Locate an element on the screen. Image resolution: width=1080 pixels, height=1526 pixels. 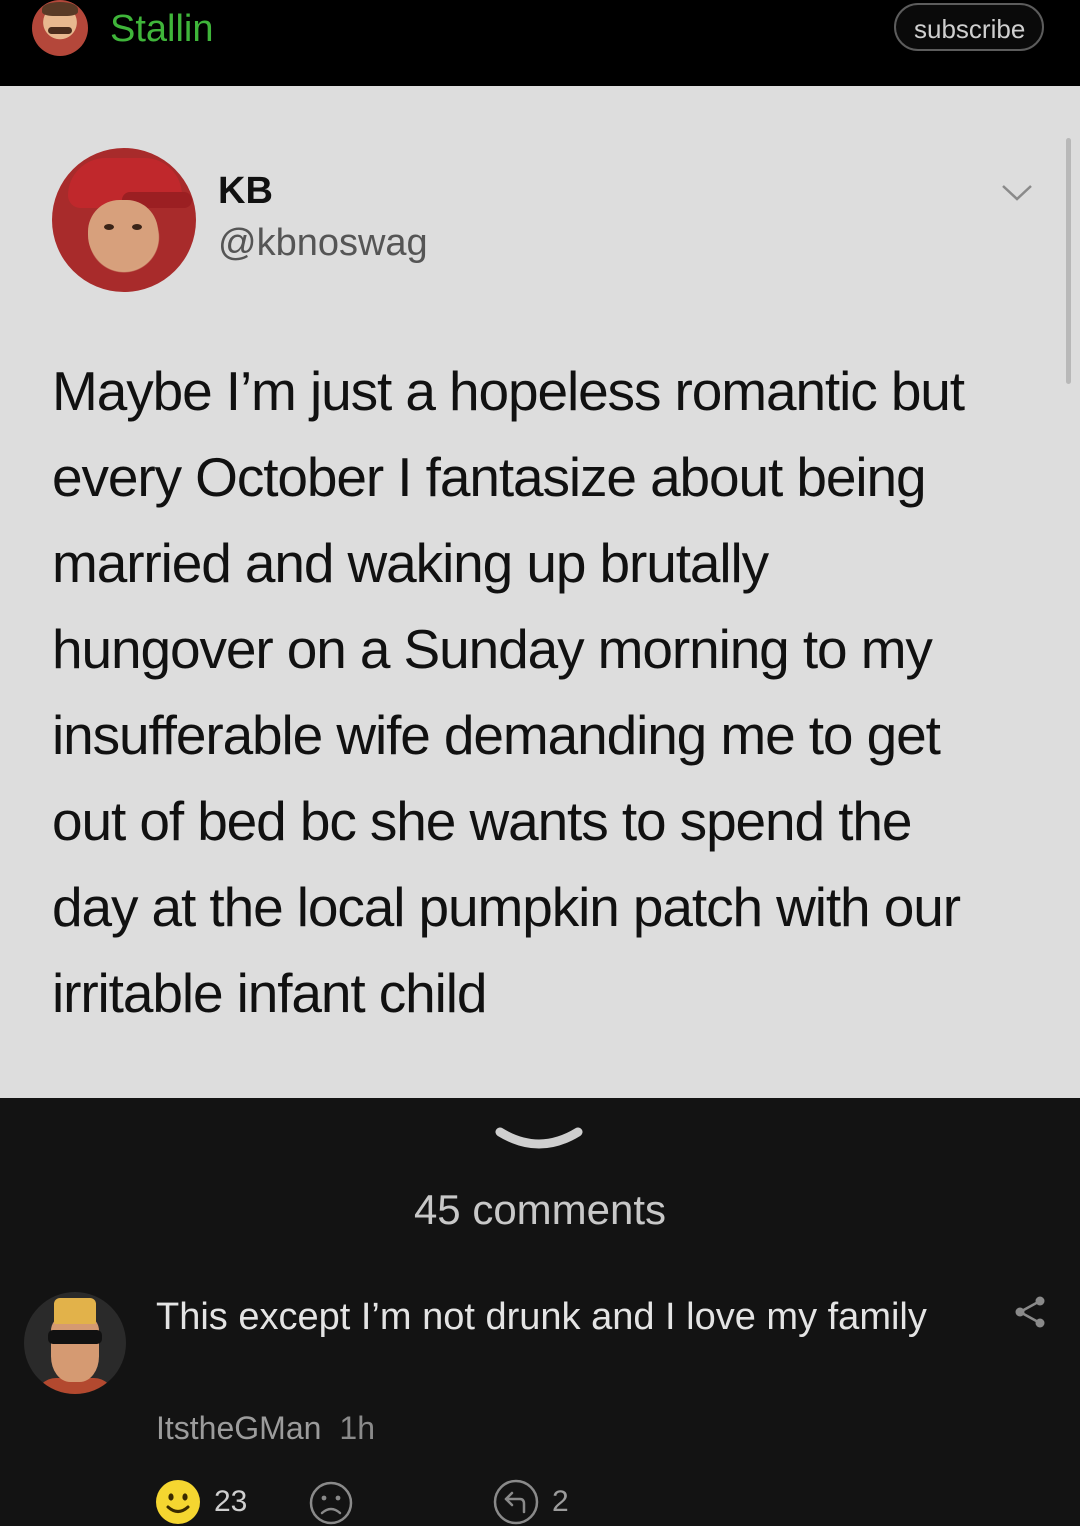
tweet-text-line: out of bed bc she wants to spend the is located at coordinates (482, 821).